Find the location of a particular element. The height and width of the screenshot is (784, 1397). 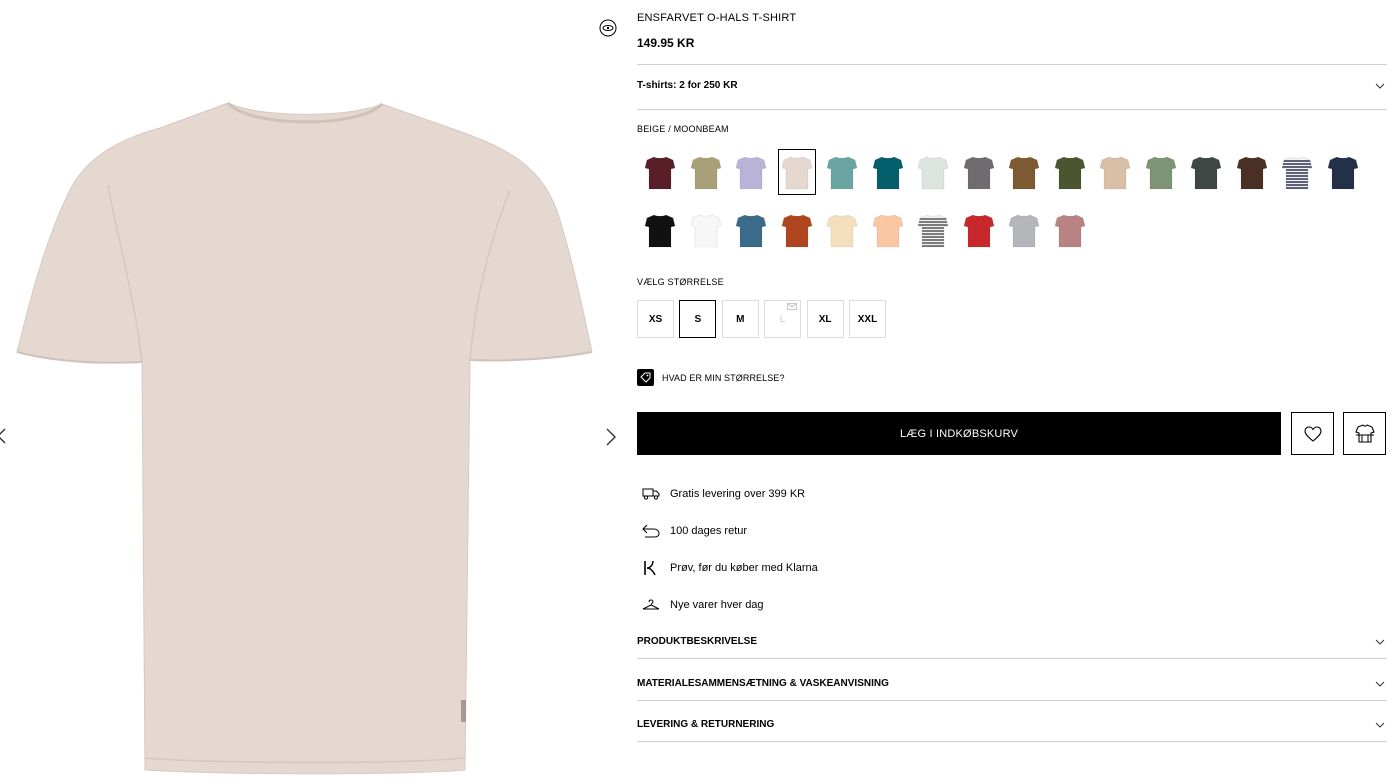

size-option-label: L is located at coordinates (782, 319).